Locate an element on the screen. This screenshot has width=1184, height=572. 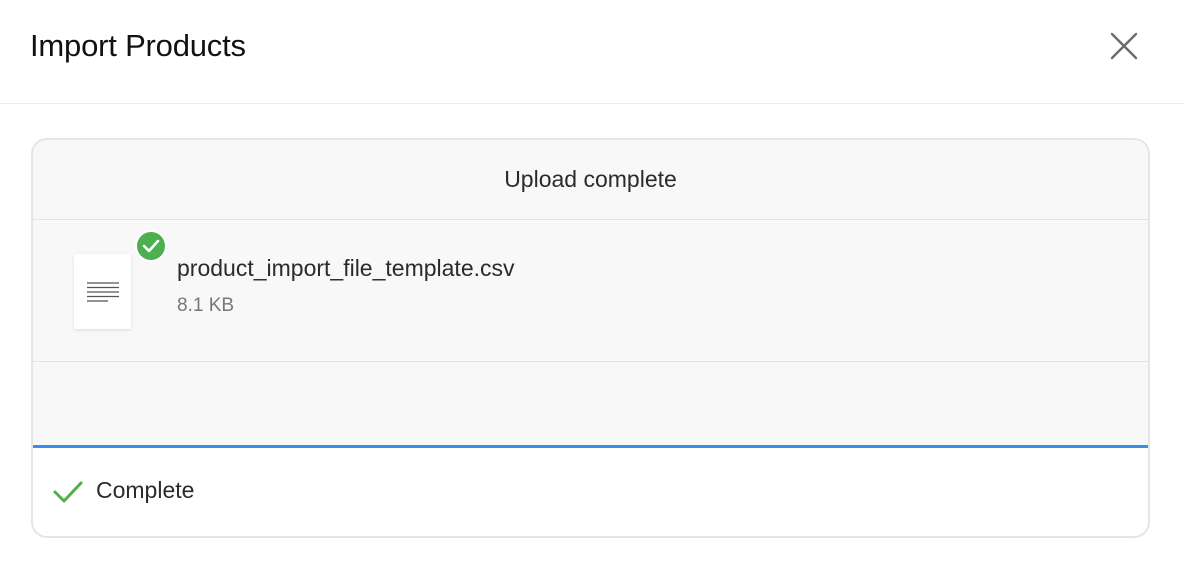
file-name: product_import_file_template.csv is located at coordinates (346, 268).